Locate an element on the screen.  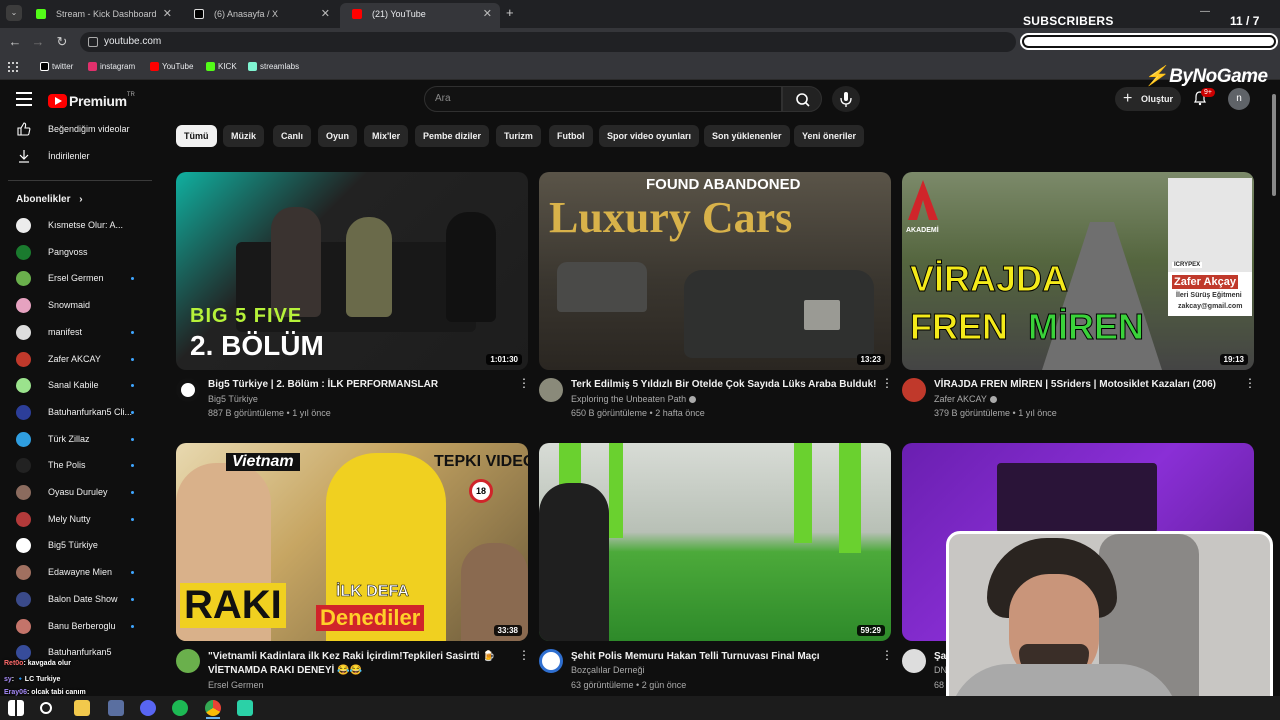
youtube-premium-logo: PremiumTR is located at coordinates (91, 101).